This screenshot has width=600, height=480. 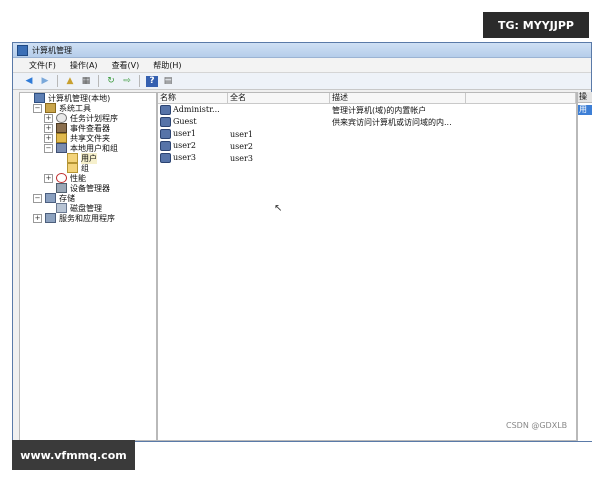 I want to click on column-header-extra, so click(x=521, y=98).